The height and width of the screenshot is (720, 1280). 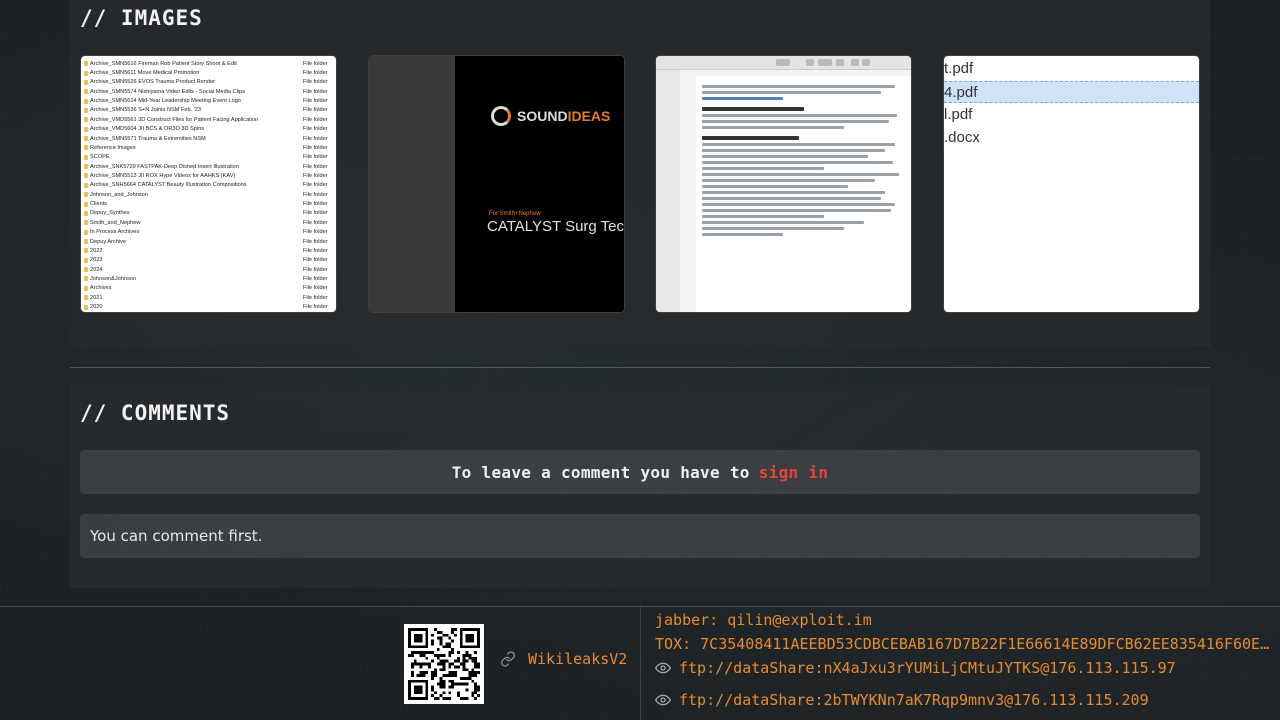 I want to click on file-name: 2021, so click(x=96, y=297).